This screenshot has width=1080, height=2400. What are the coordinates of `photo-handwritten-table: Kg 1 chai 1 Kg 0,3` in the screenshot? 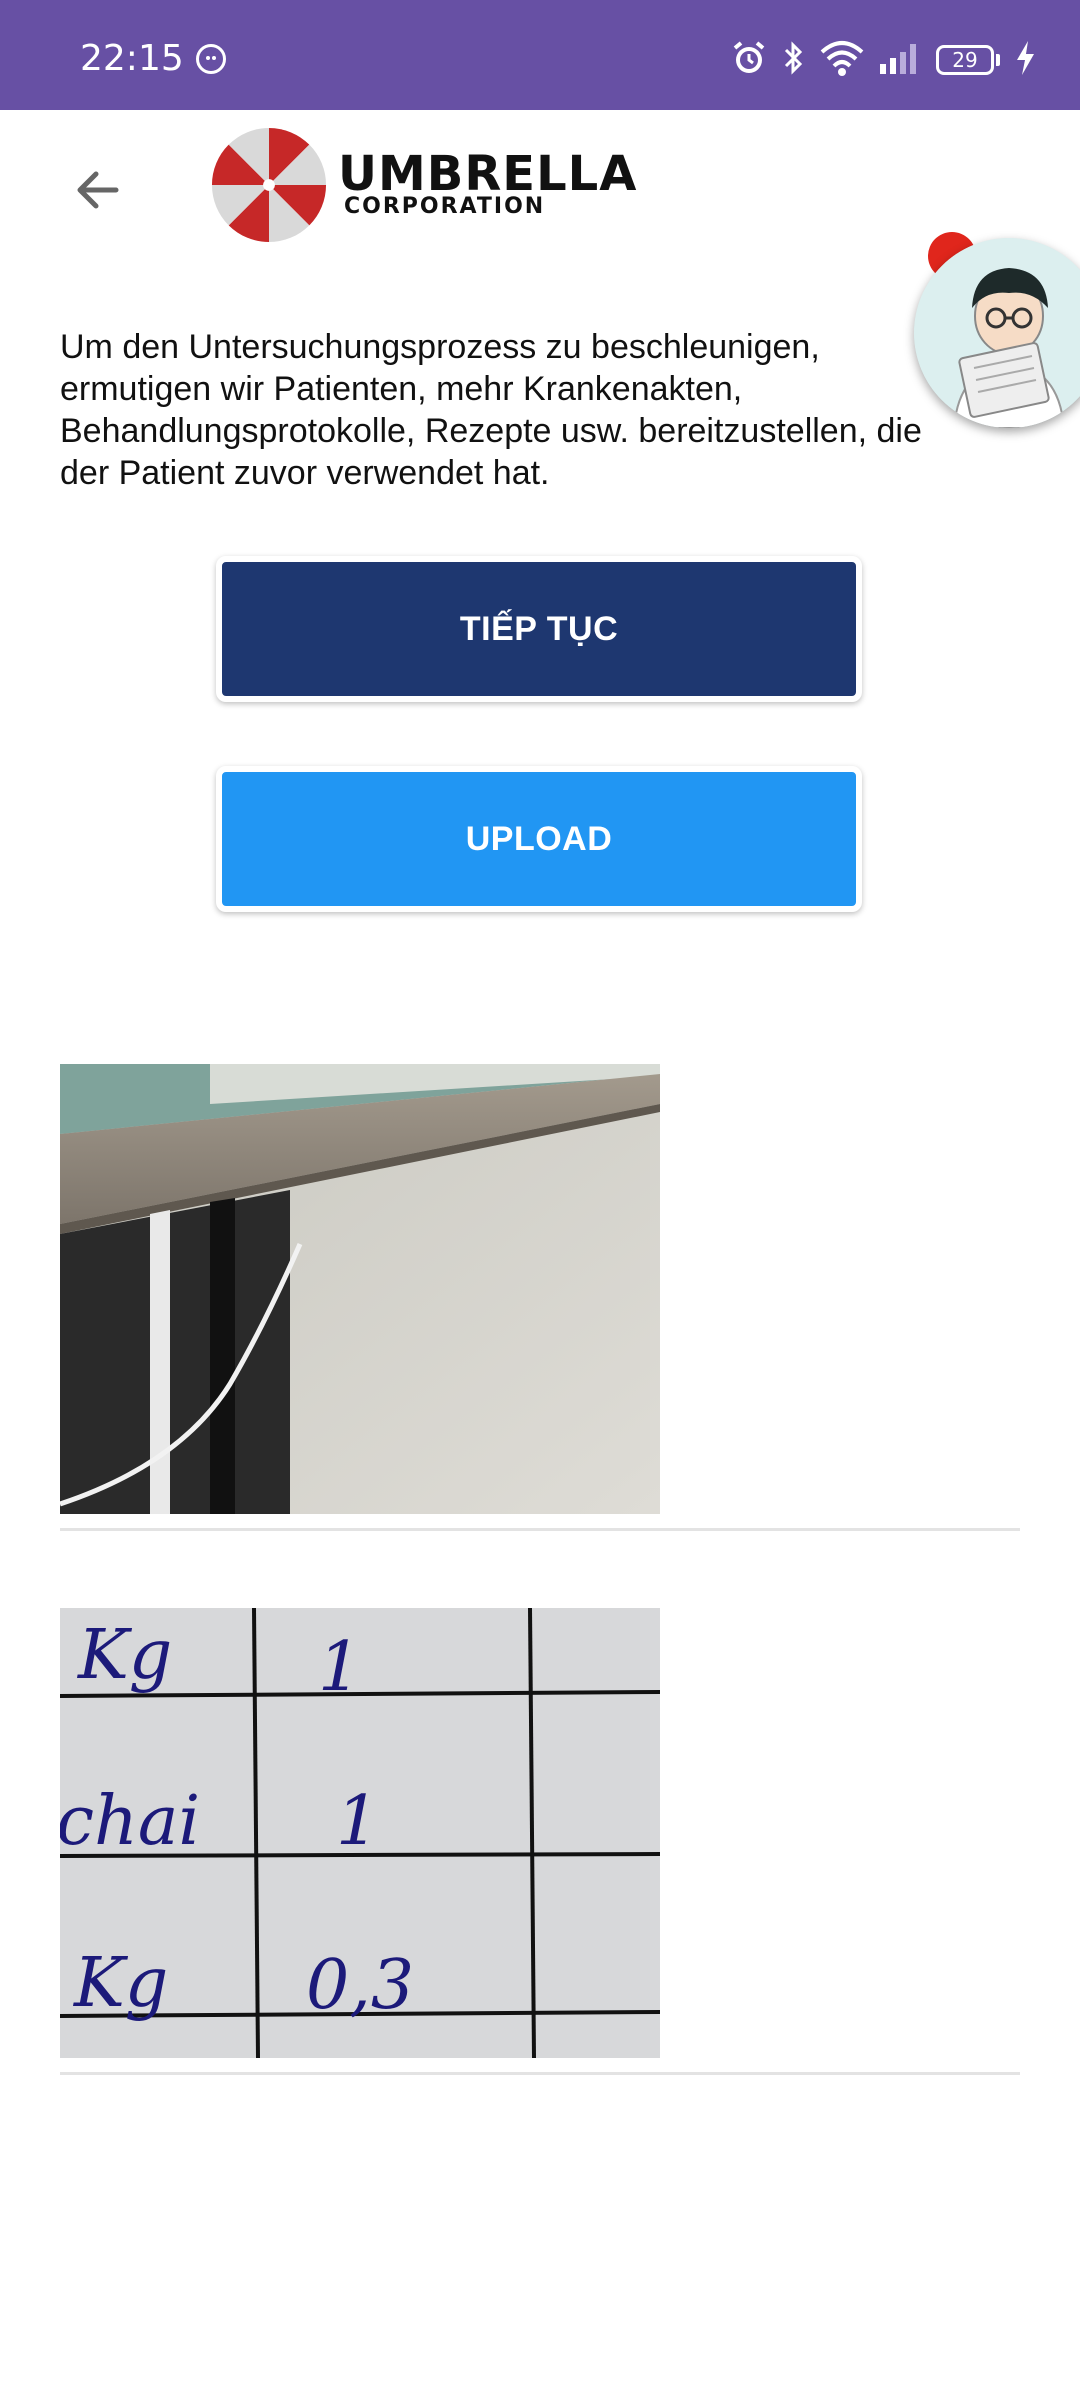 It's located at (360, 1833).